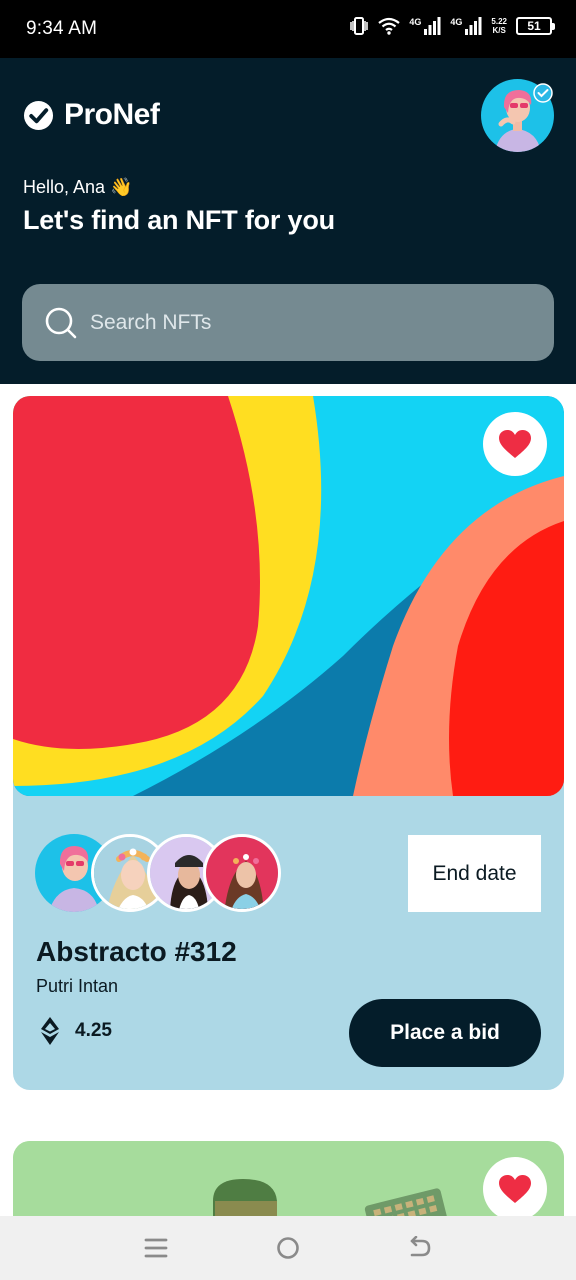 This screenshot has width=576, height=1280. I want to click on status-icons: 4G 4G 5.22 K/S 51, so click(452, 25).